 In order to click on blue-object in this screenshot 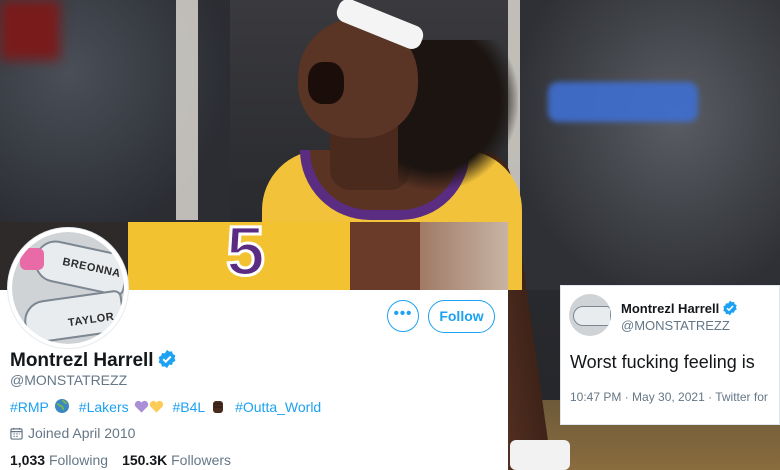, I will do `click(623, 102)`.